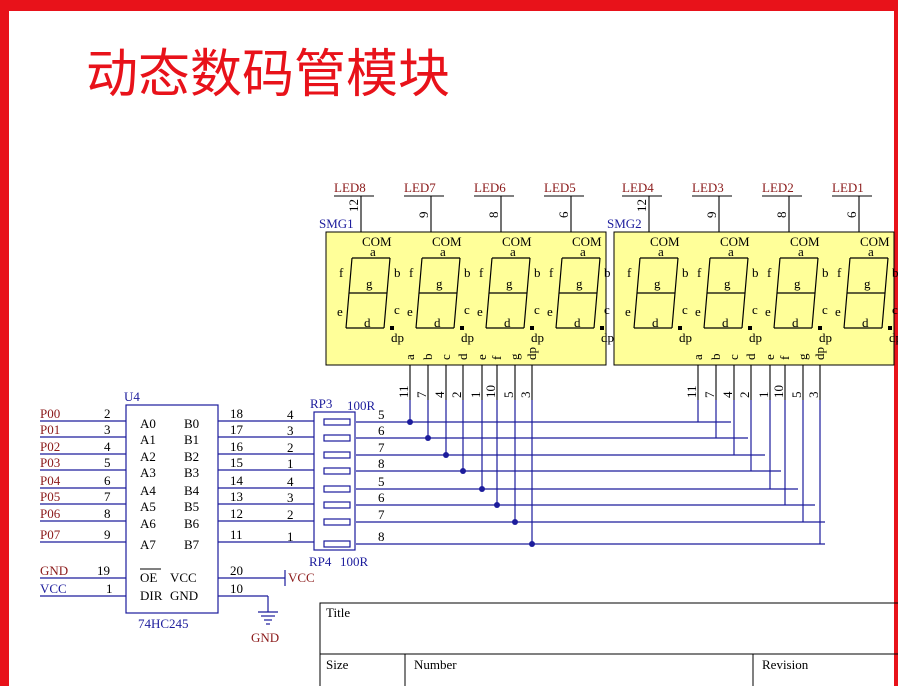 The width and height of the screenshot is (898, 686). What do you see at coordinates (449, 5) in the screenshot?
I see `frame-top-border` at bounding box center [449, 5].